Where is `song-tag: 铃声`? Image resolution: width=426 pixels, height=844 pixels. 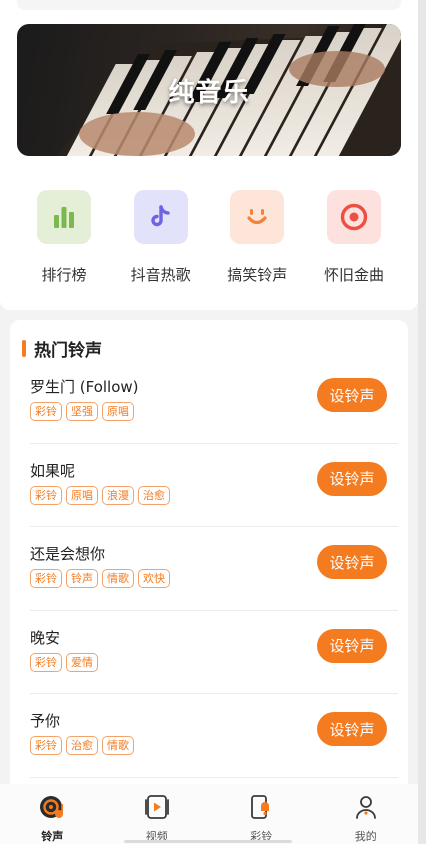 song-tag: 铃声 is located at coordinates (82, 578).